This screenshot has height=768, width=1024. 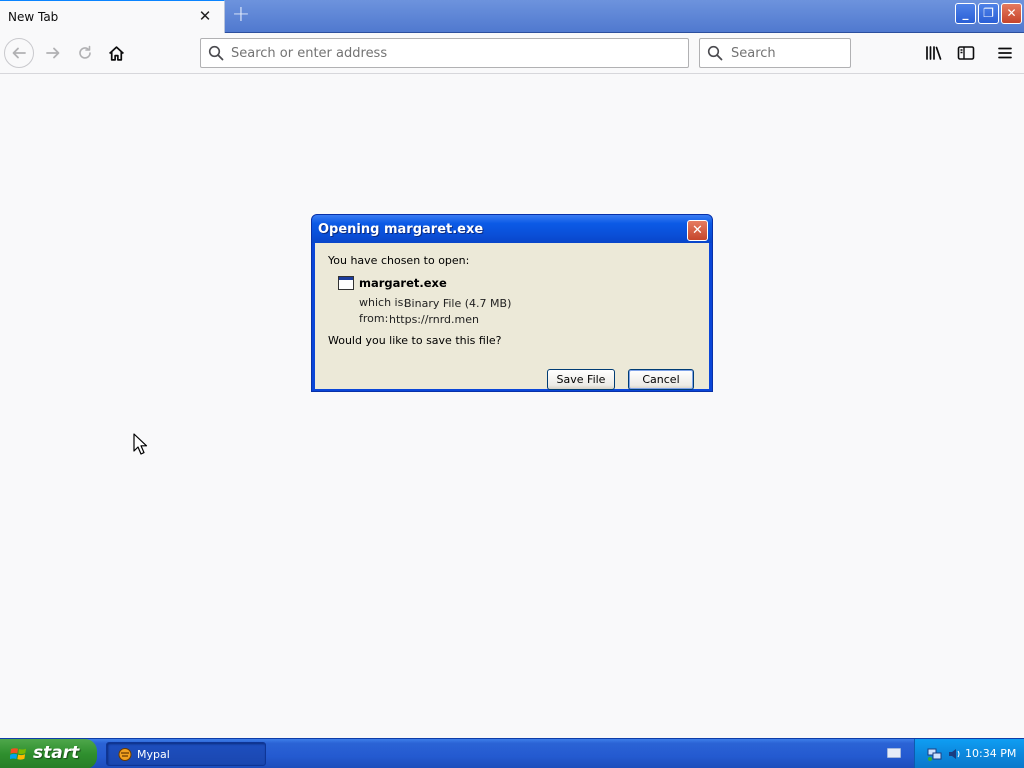 What do you see at coordinates (399, 260) in the screenshot?
I see `dialog-prompt: You have chosen to open:` at bounding box center [399, 260].